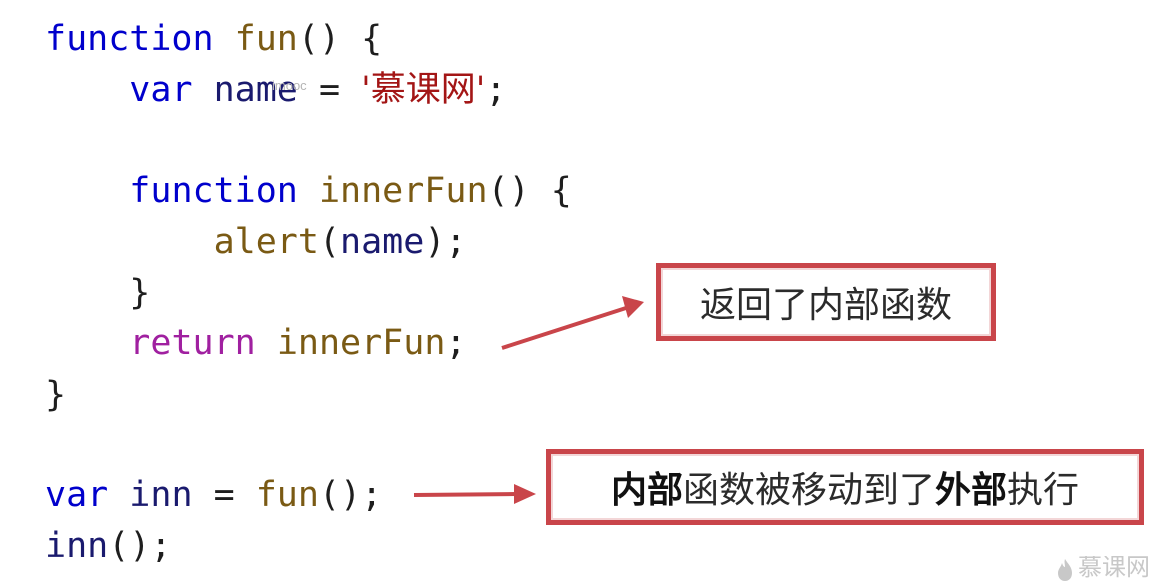 Image resolution: width=1156 pixels, height=582 pixels. I want to click on code-line-11: inn();, so click(108, 546).